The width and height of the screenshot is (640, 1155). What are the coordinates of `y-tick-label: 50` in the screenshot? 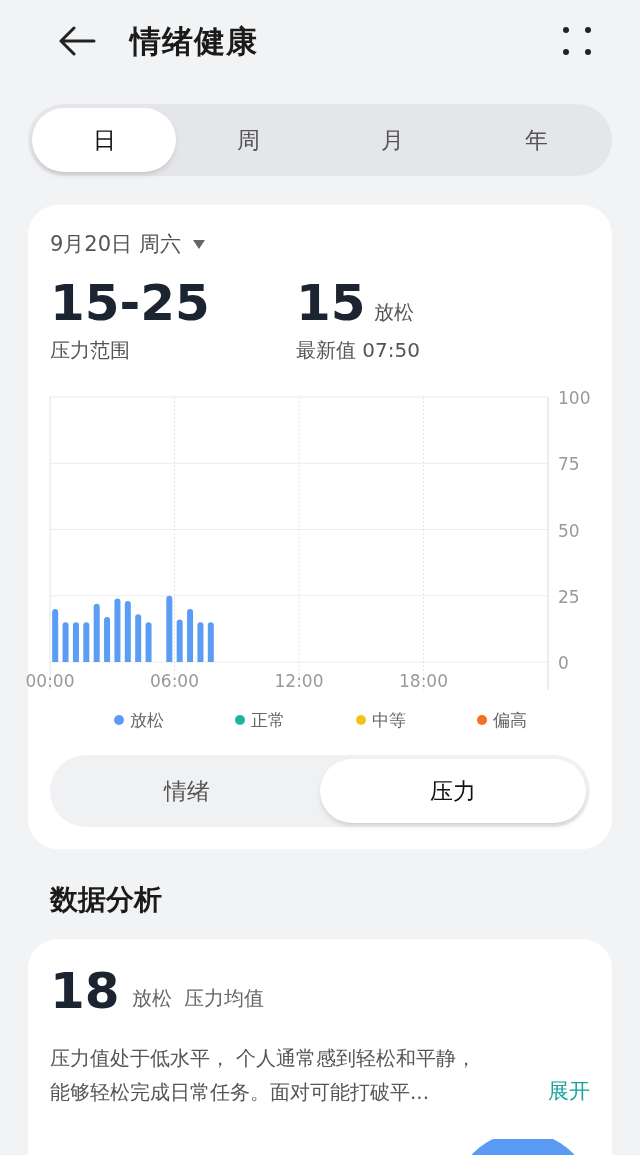 It's located at (569, 530).